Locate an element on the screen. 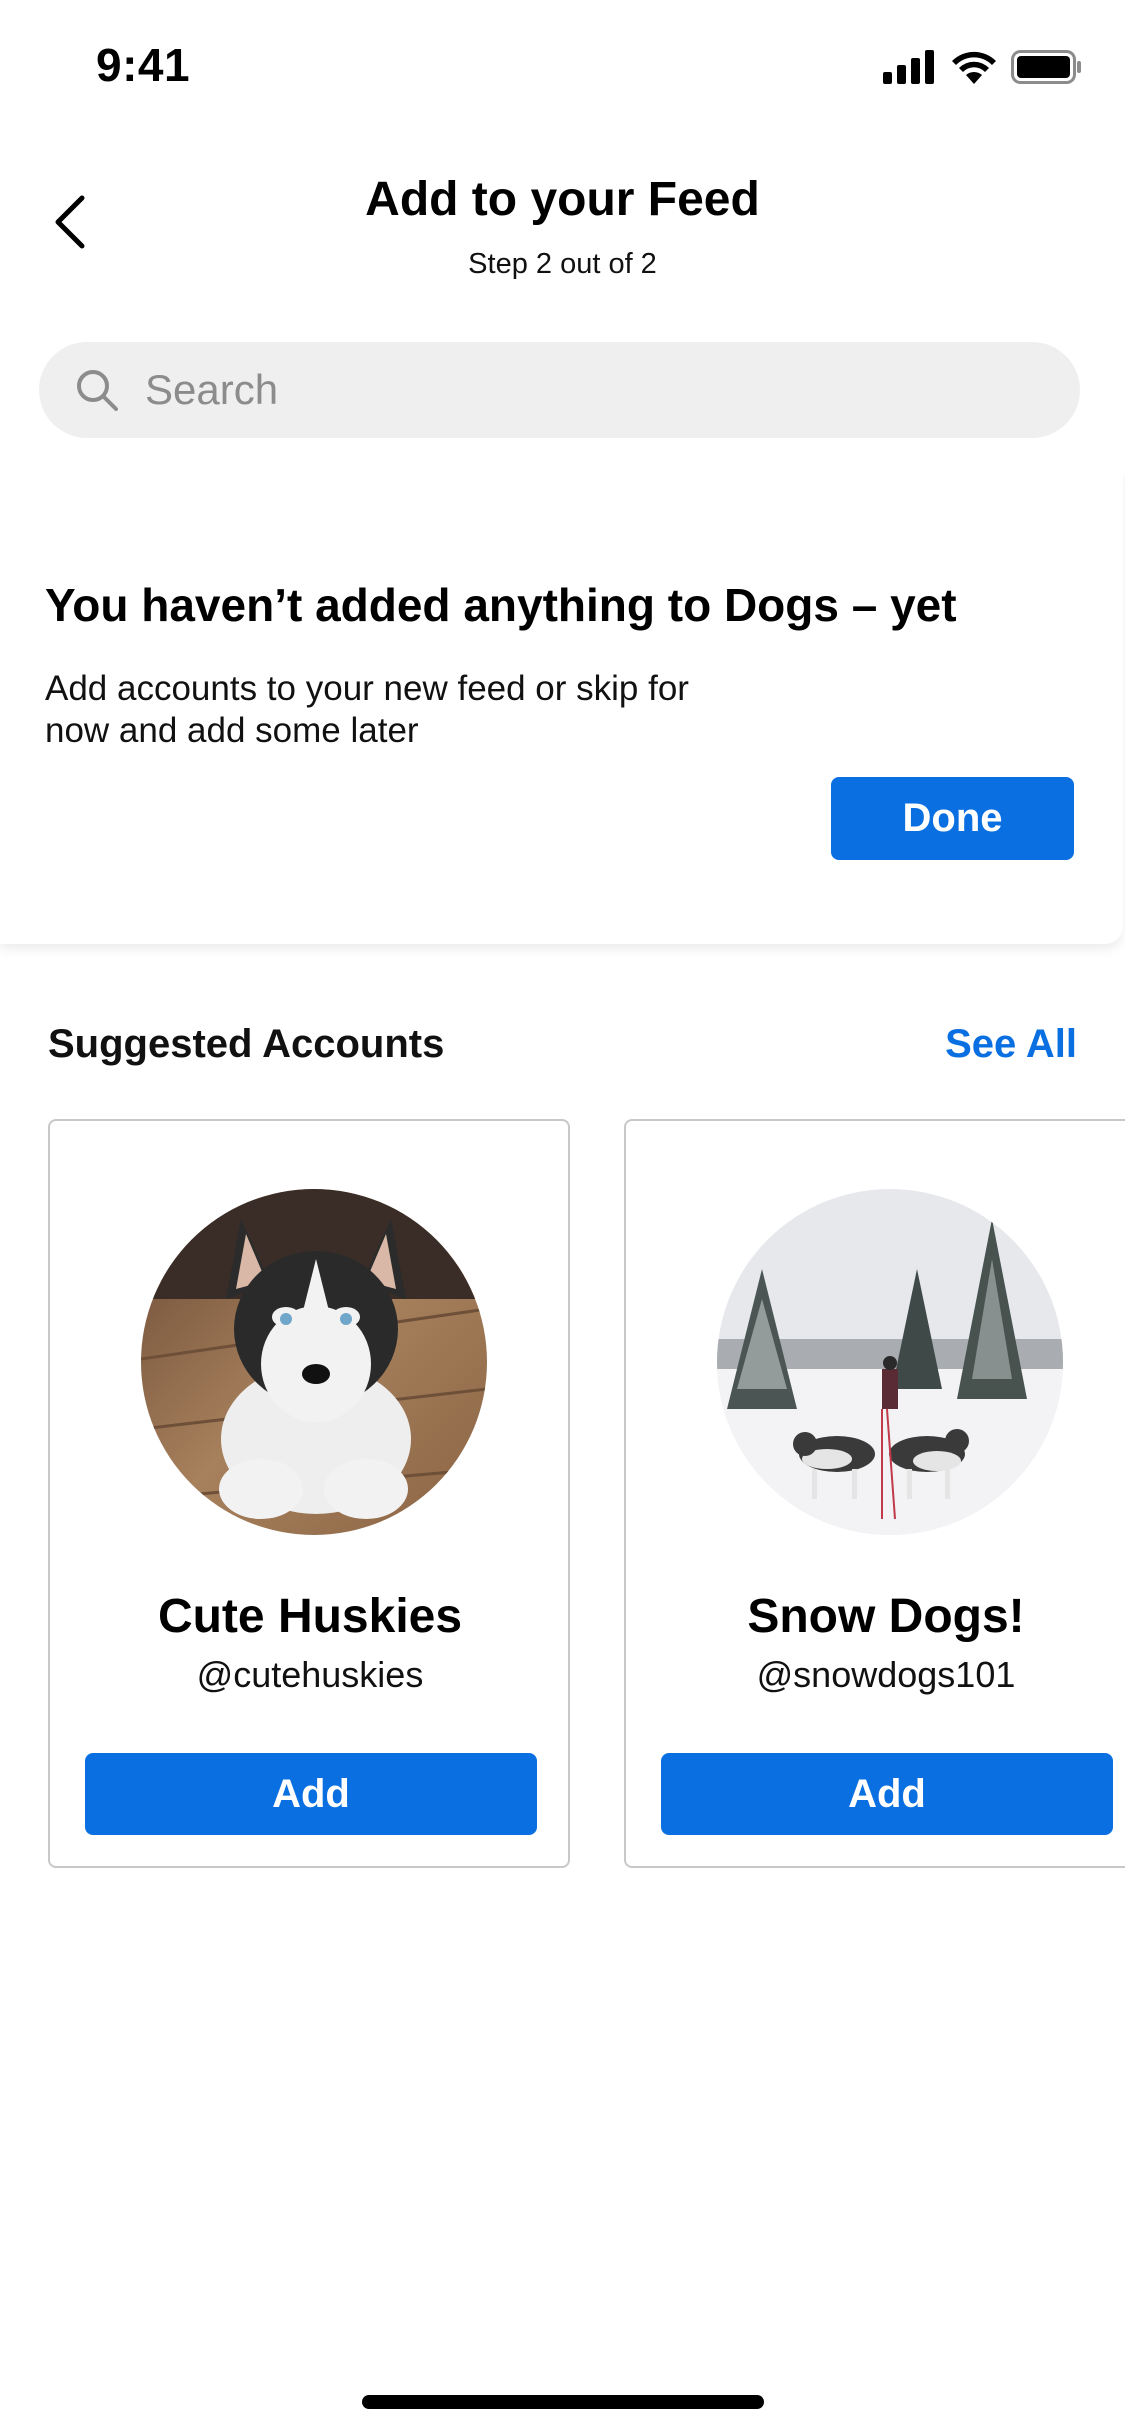 This screenshot has width=1125, height=2436. see-all-link: See All is located at coordinates (1011, 1044).